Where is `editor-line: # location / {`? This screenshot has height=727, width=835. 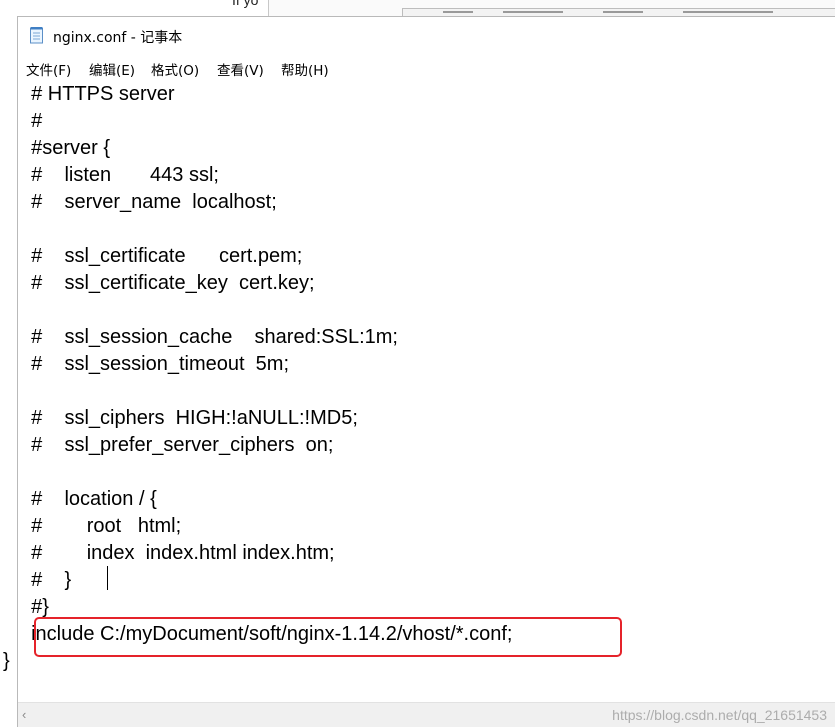
editor-line: # location / { is located at coordinates (88, 499).